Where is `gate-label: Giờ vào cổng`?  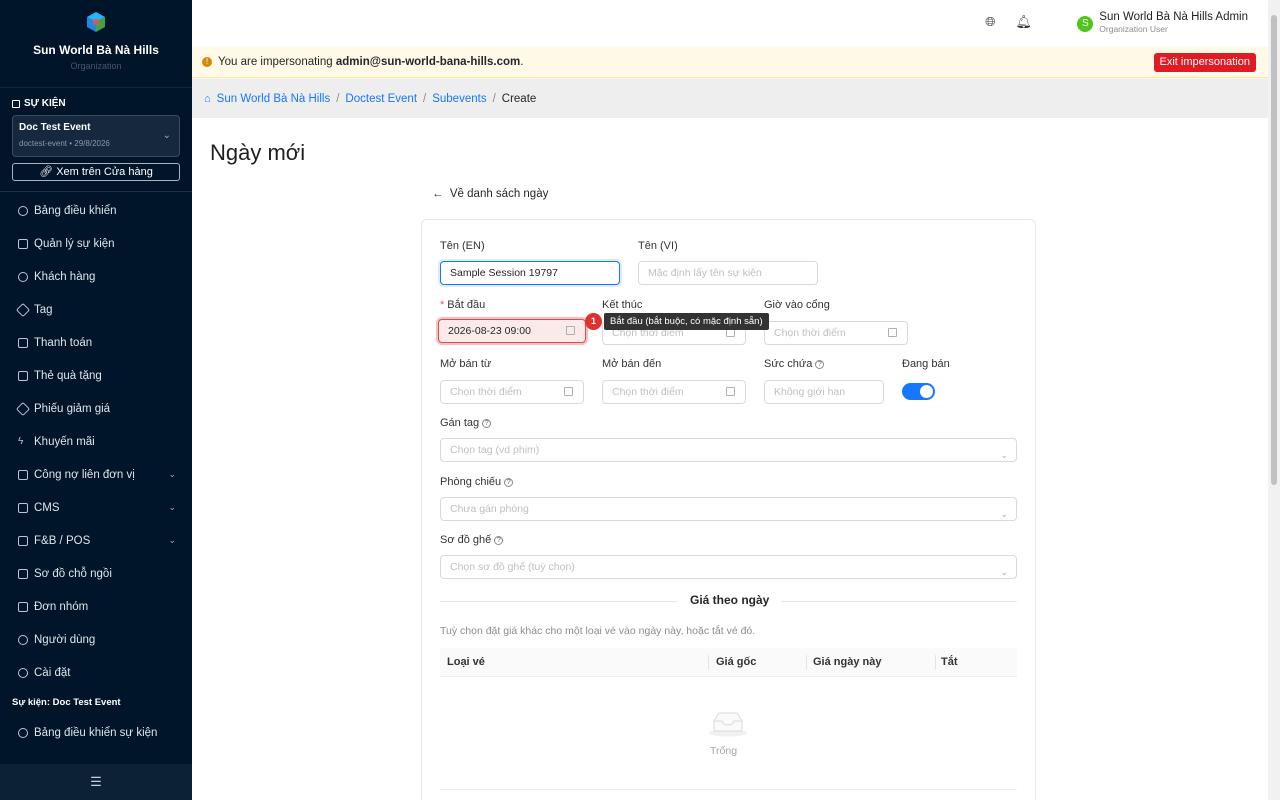 gate-label: Giờ vào cổng is located at coordinates (797, 305).